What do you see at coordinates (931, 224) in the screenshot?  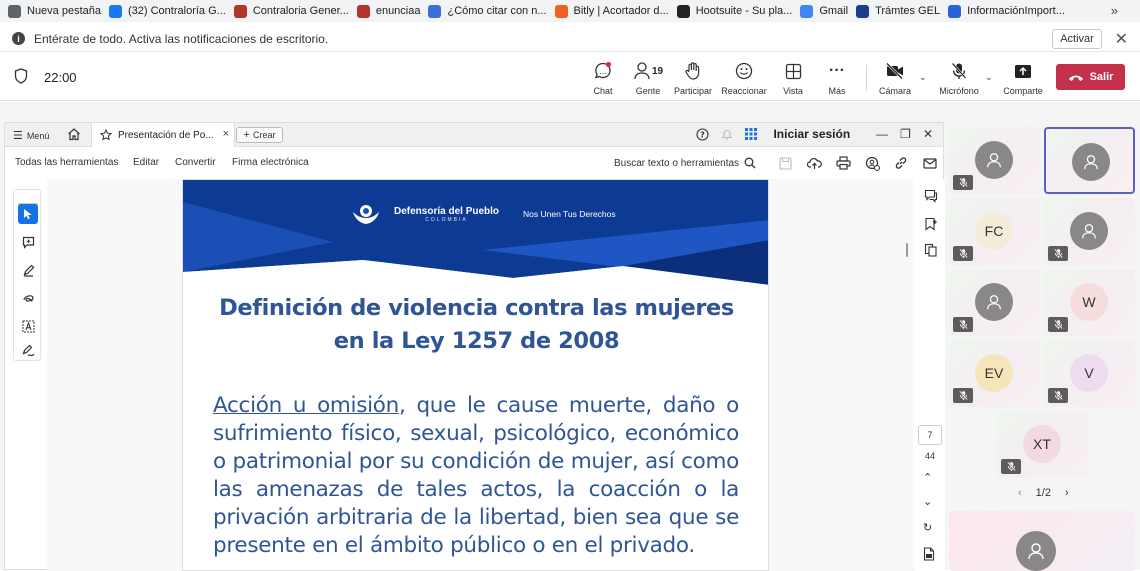 I see `bookmark-panel-icon` at bounding box center [931, 224].